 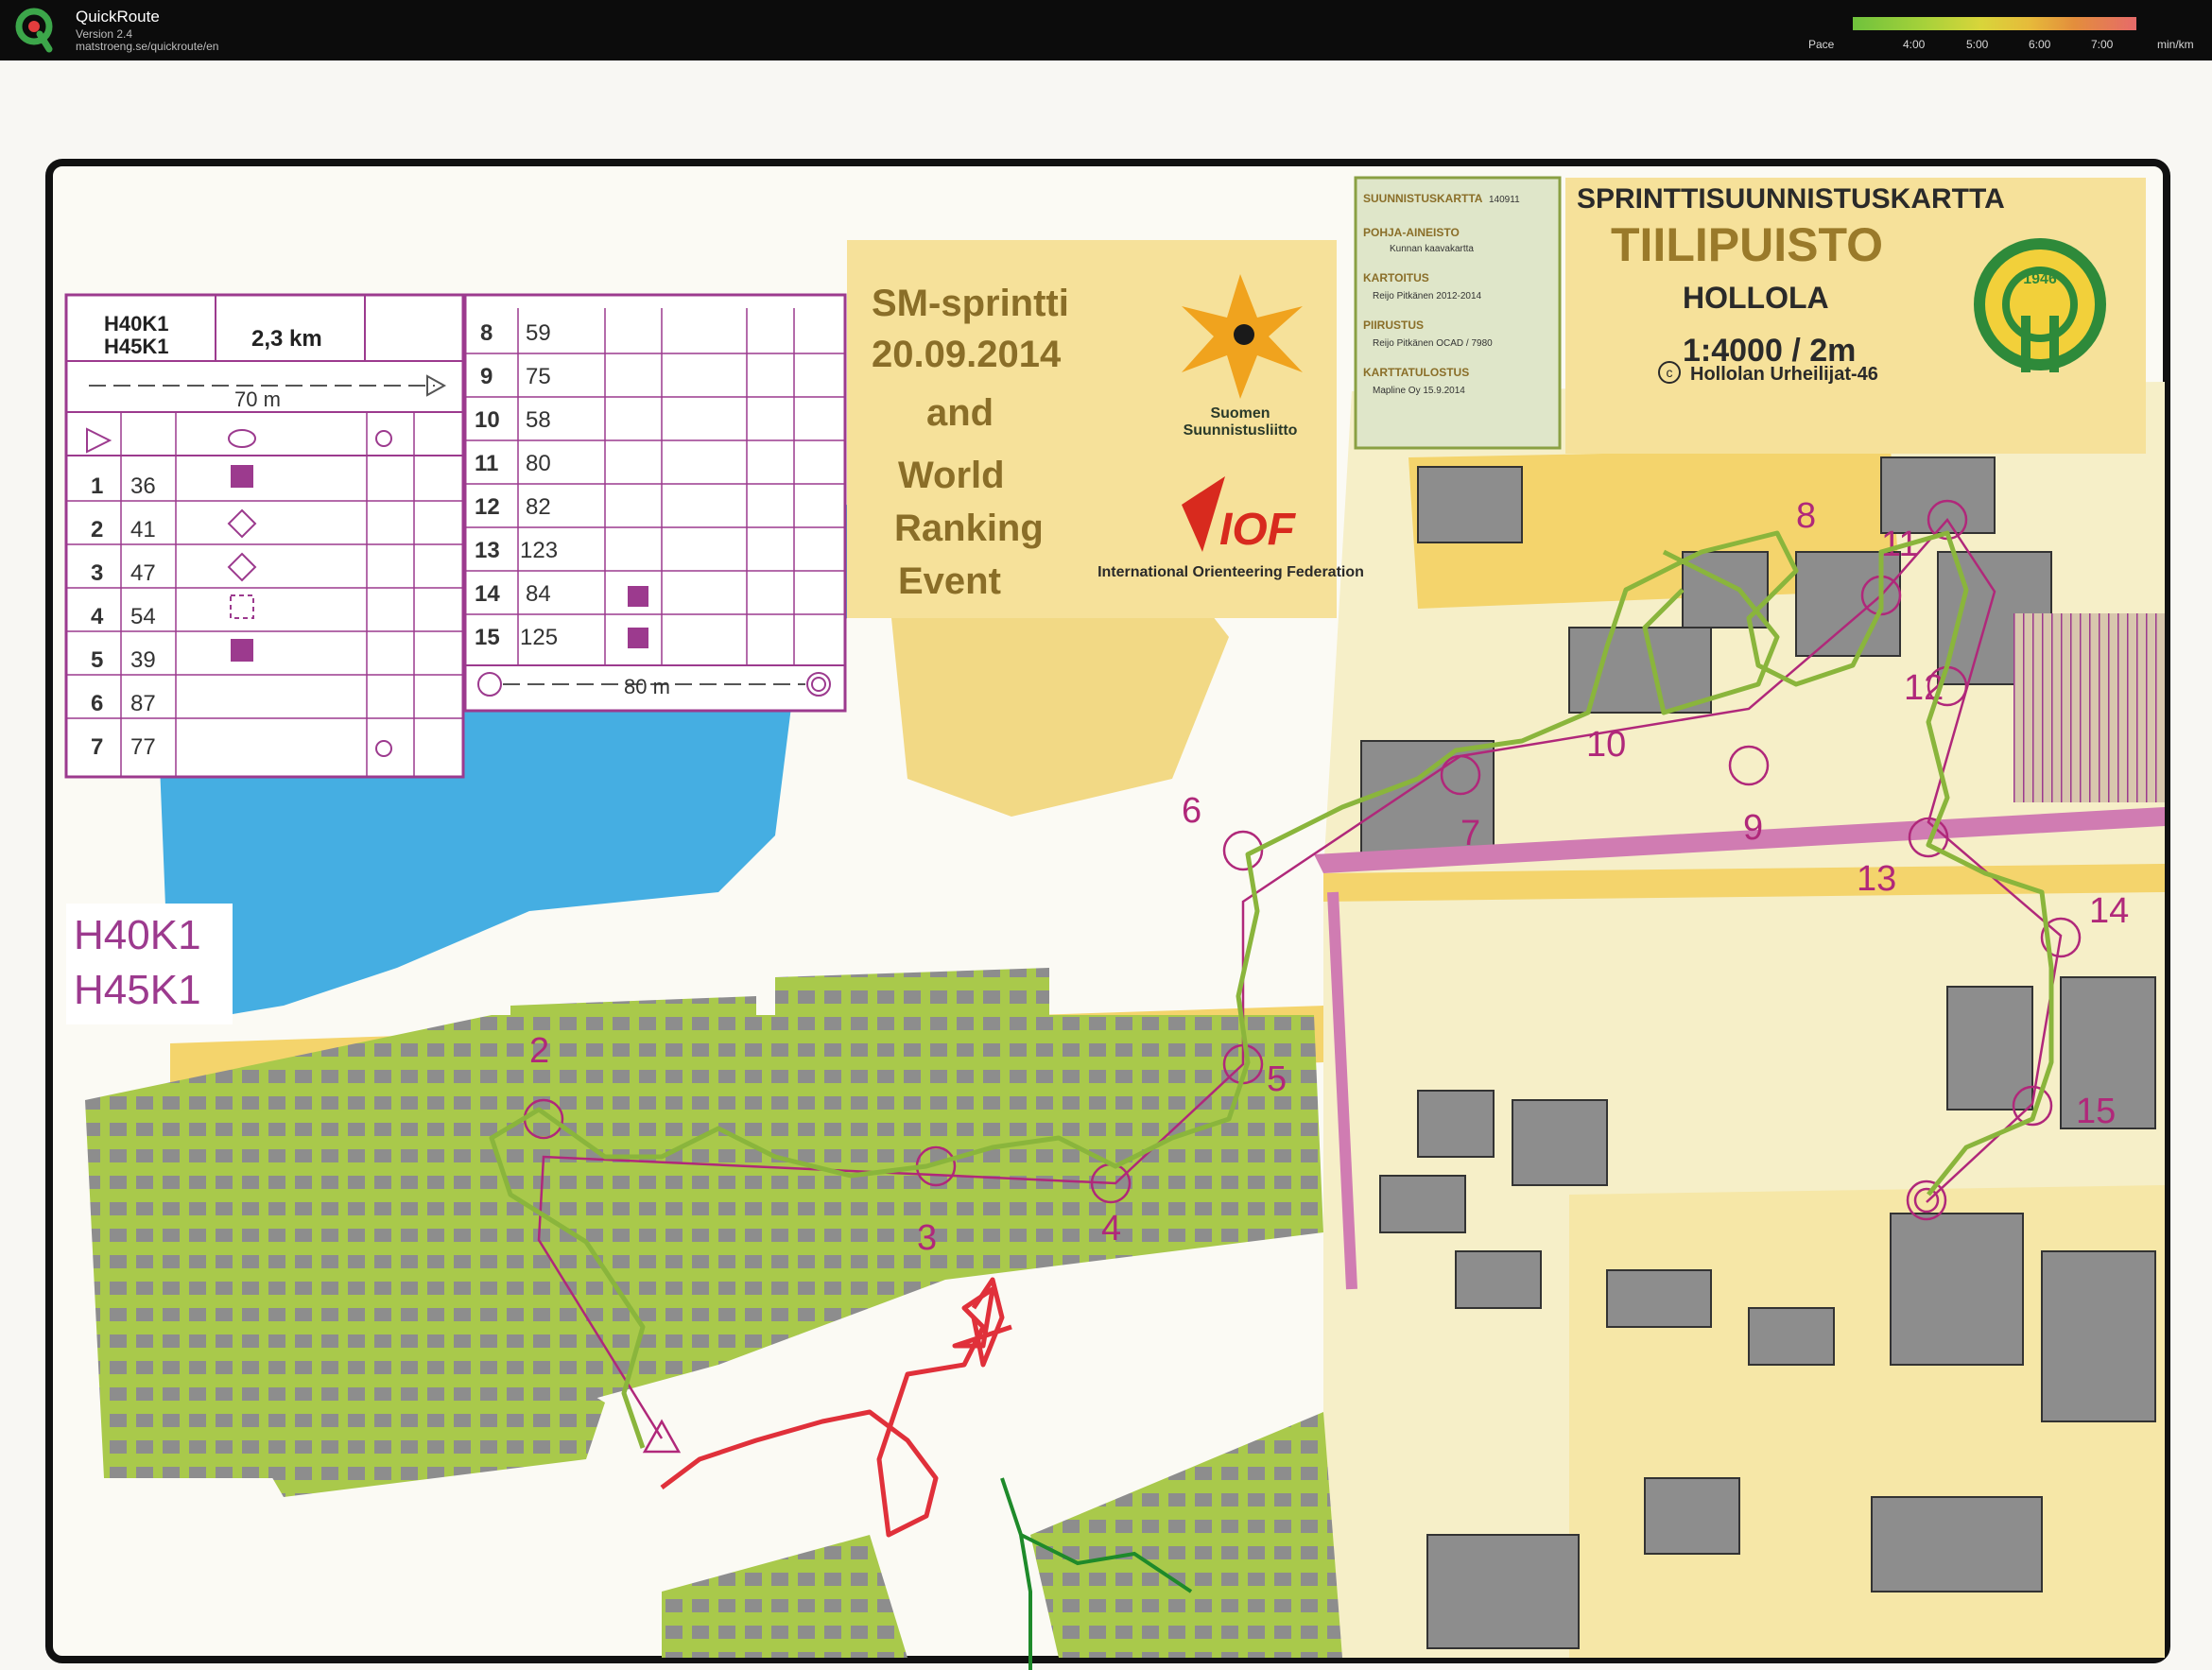 What do you see at coordinates (538, 333) in the screenshot?
I see `control-code: 59` at bounding box center [538, 333].